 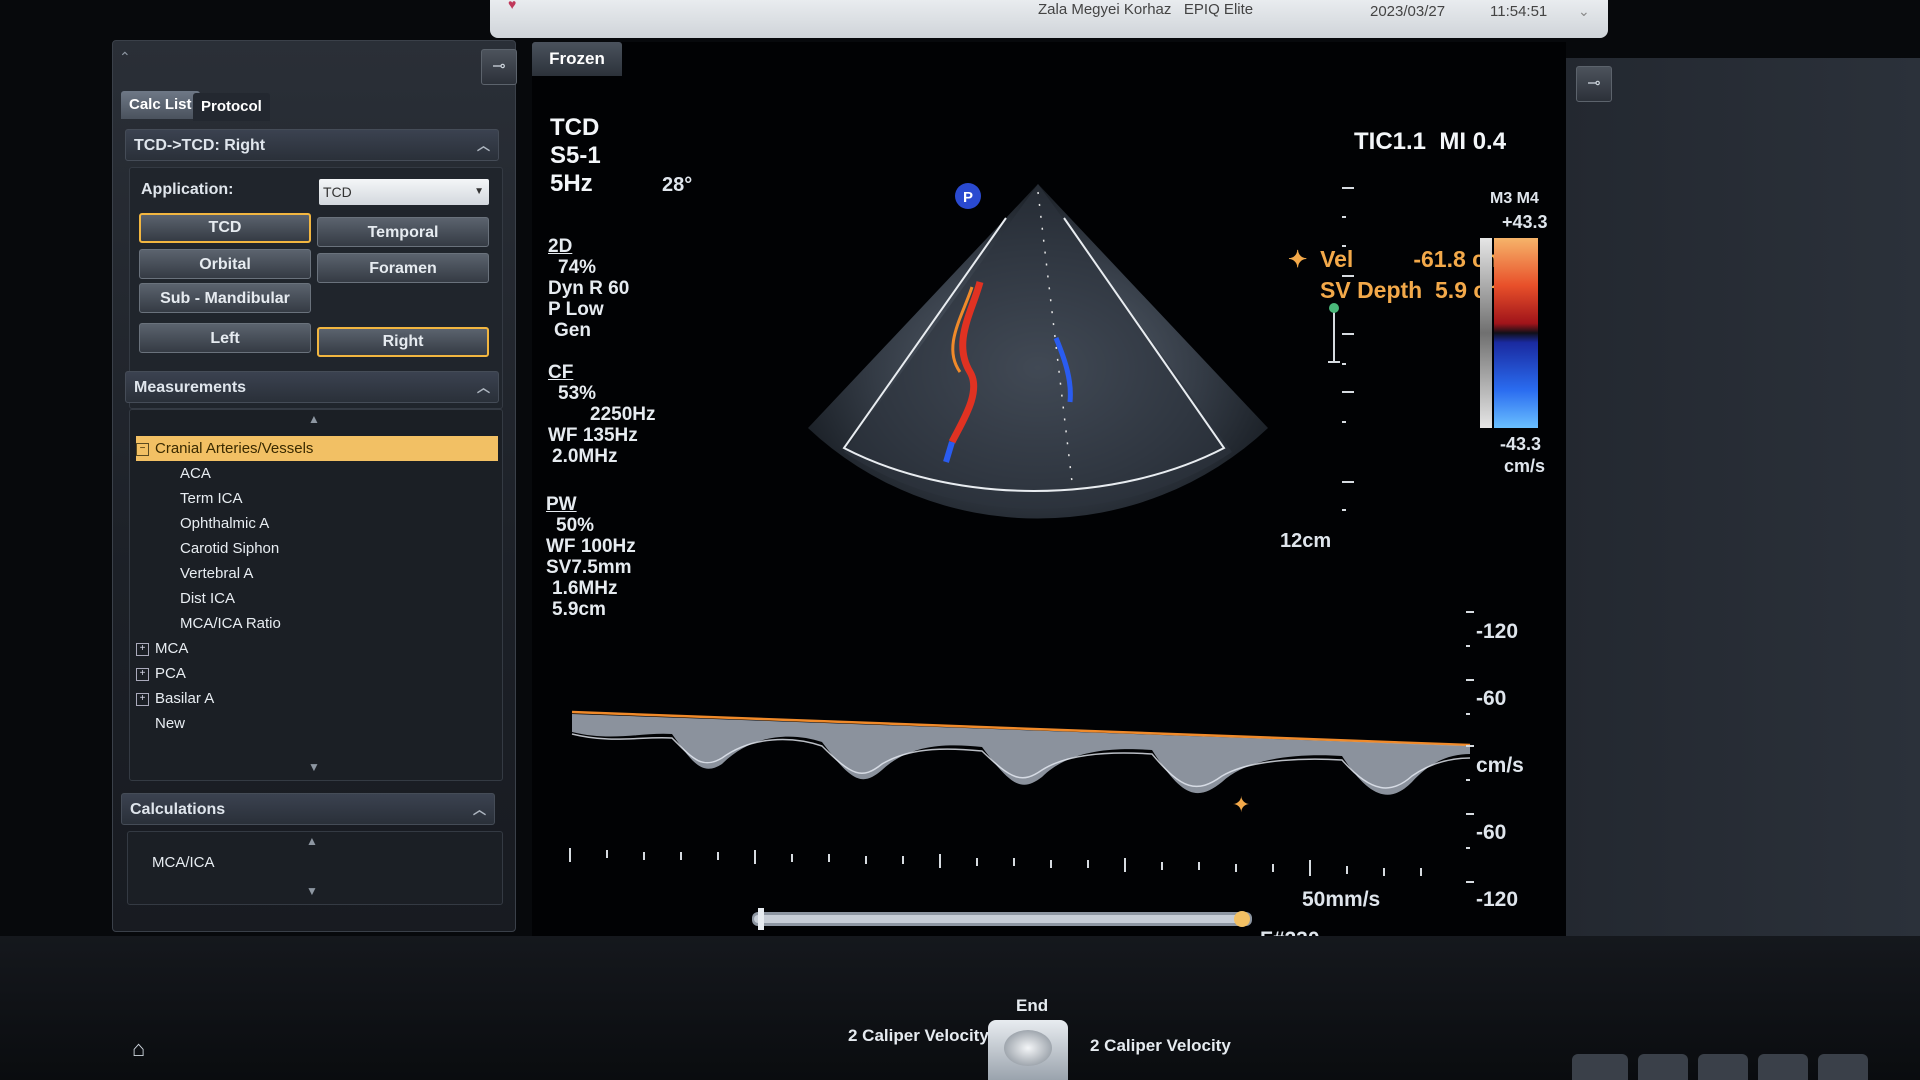 I want to click on measurements-header: Measurements ︿, so click(x=312, y=387).